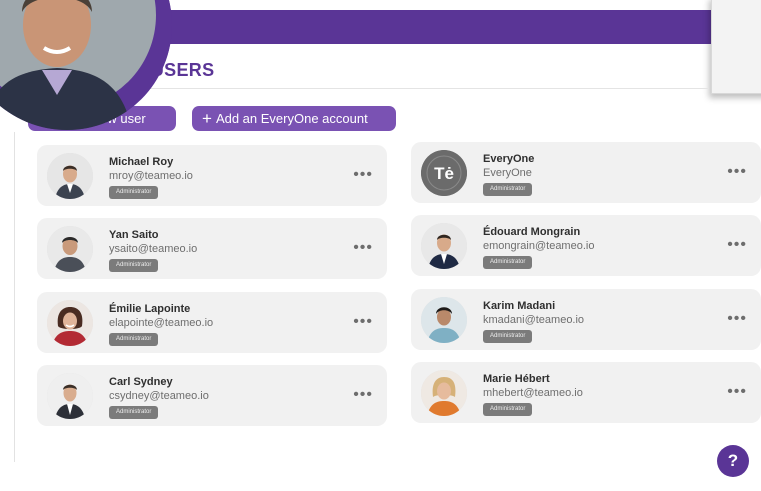 The image size is (761, 491). I want to click on user-name: Michael Roy, so click(141, 162).